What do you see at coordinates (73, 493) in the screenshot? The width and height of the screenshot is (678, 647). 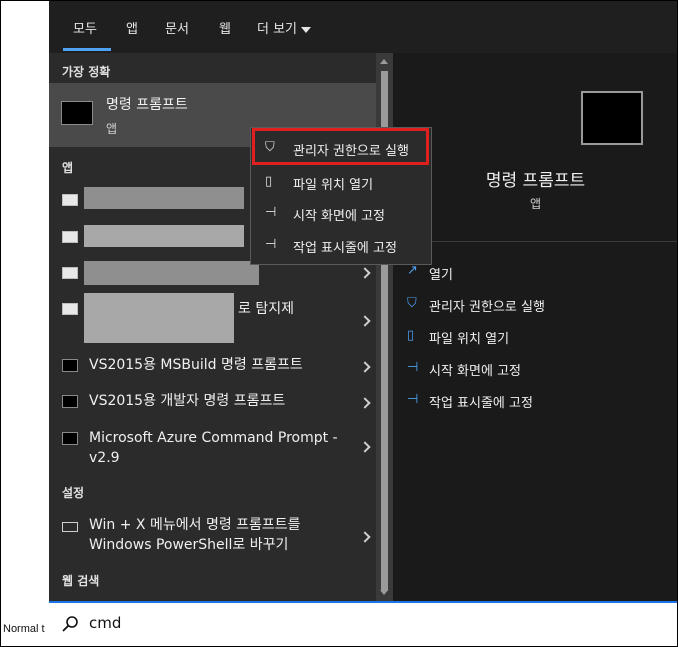 I see `section-settings: 설정` at bounding box center [73, 493].